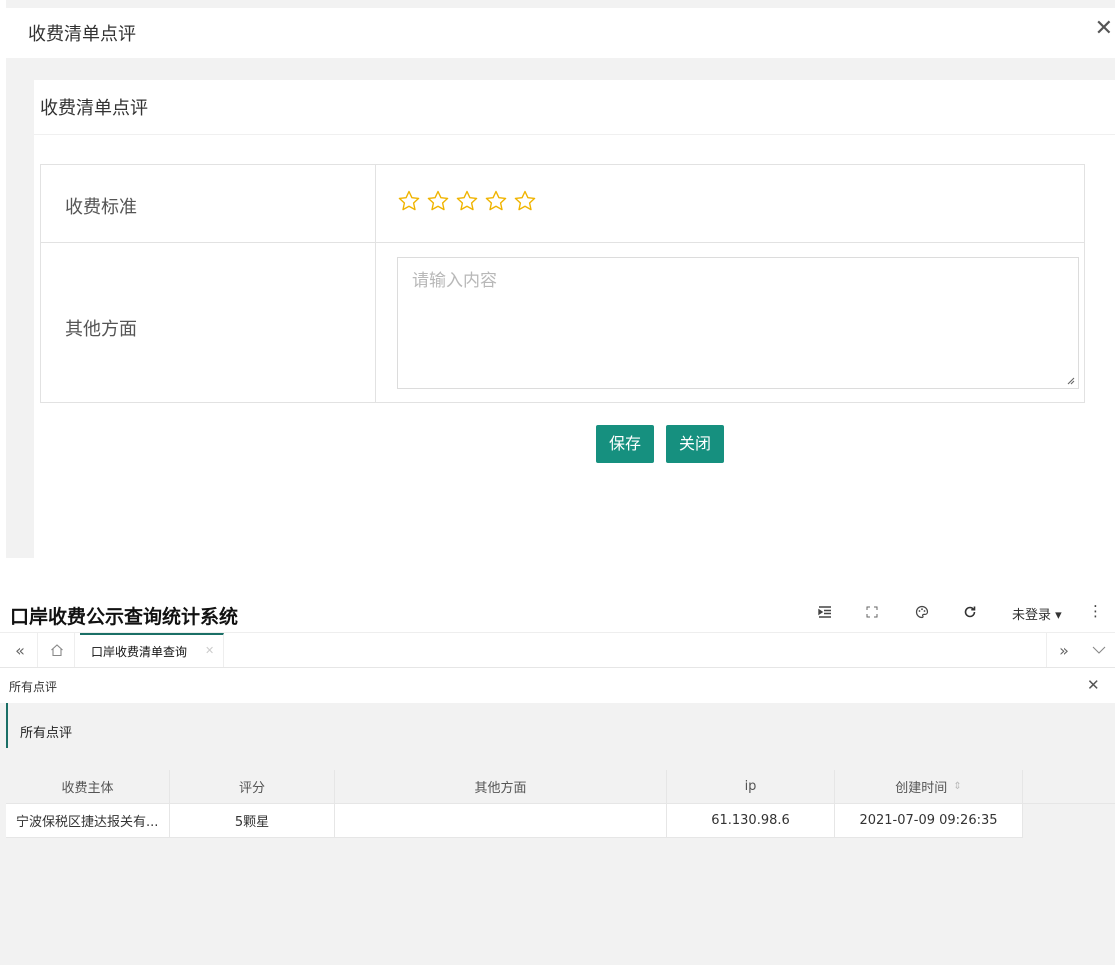 This screenshot has height=965, width=1115. Describe the element at coordinates (252, 787) in the screenshot. I see `column-header-score: 评分` at that location.